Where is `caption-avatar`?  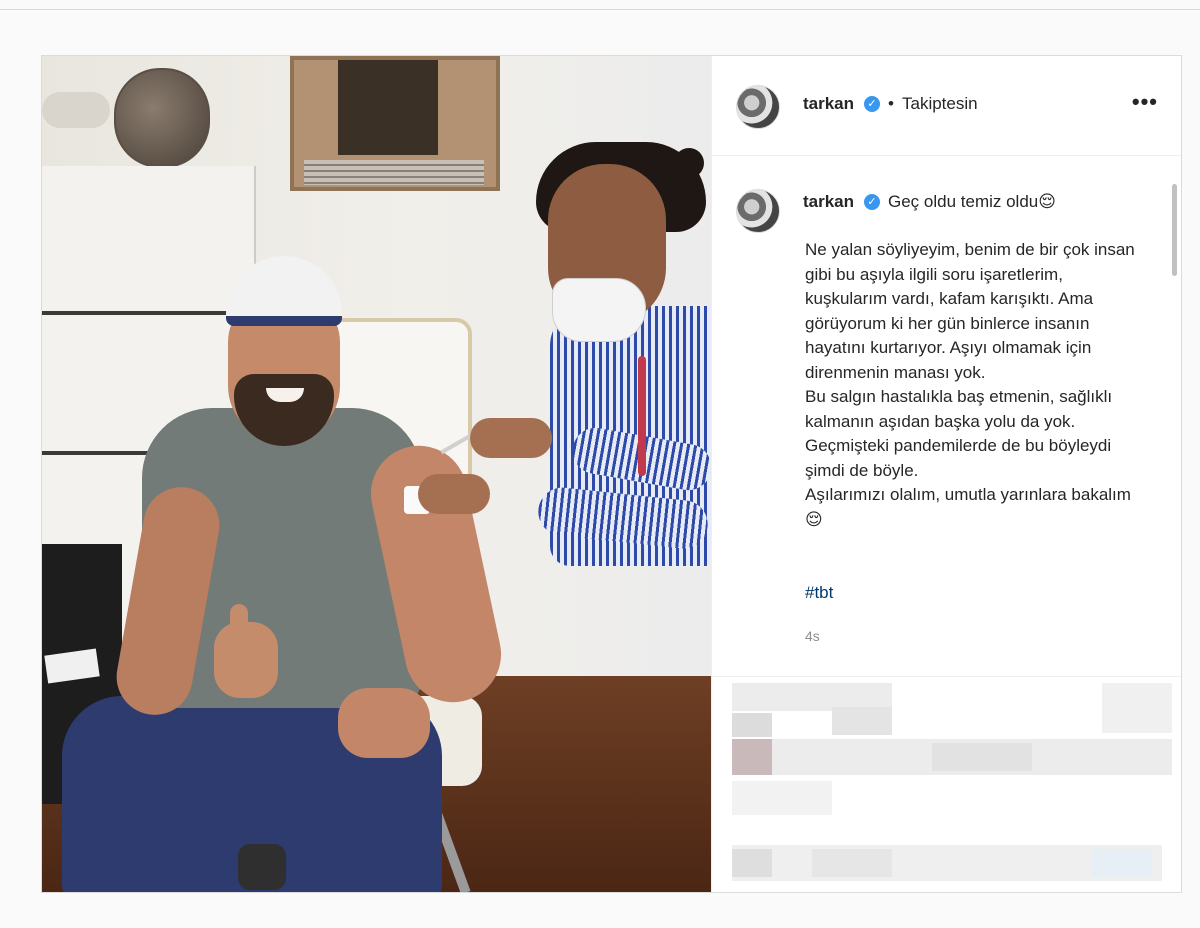 caption-avatar is located at coordinates (758, 211).